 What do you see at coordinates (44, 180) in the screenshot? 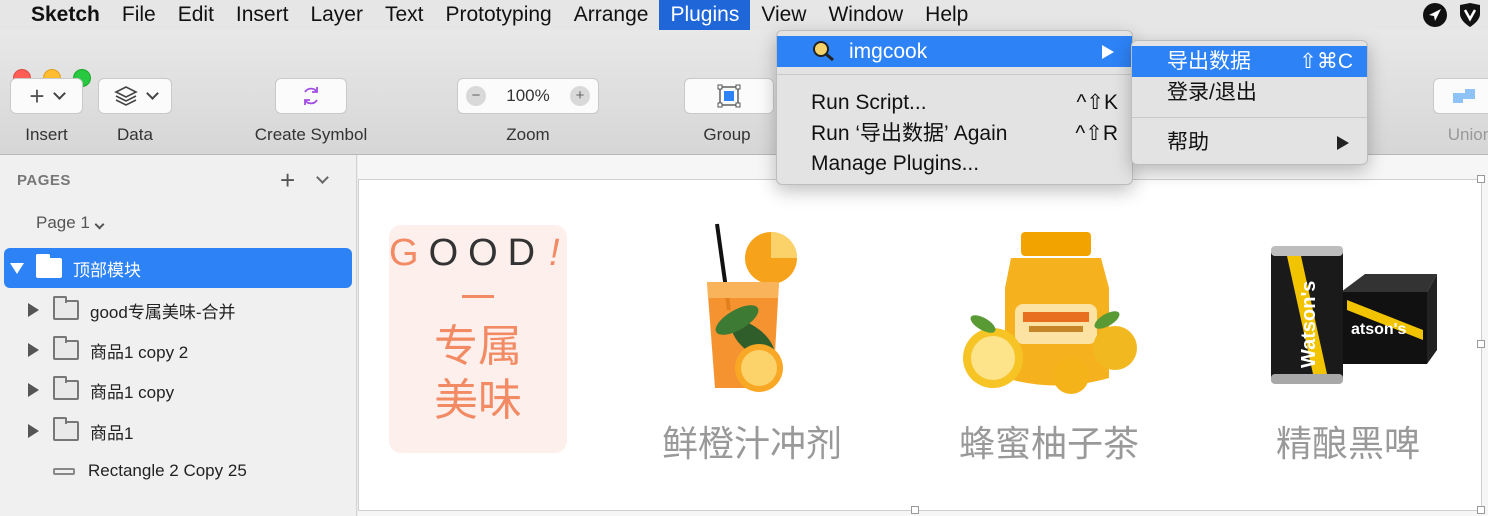
I see `pages-header: PAGES` at bounding box center [44, 180].